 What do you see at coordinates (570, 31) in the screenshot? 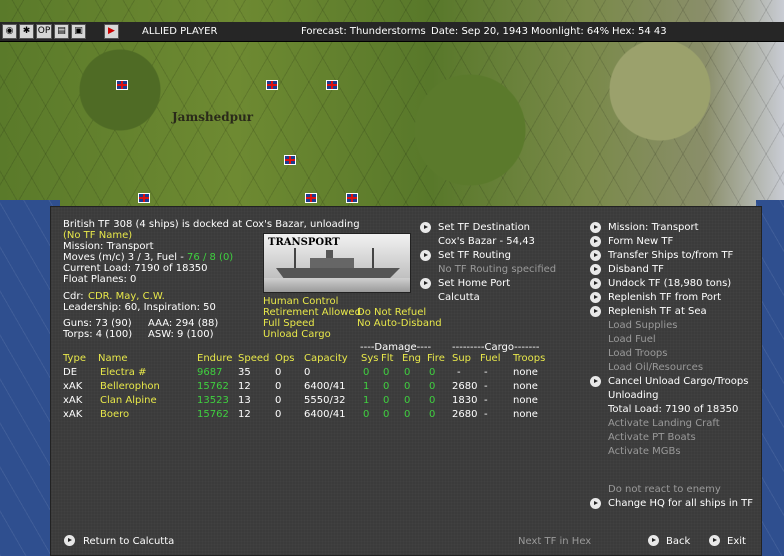
I see `moonlight-label: Moonlight: 64%` at bounding box center [570, 31].